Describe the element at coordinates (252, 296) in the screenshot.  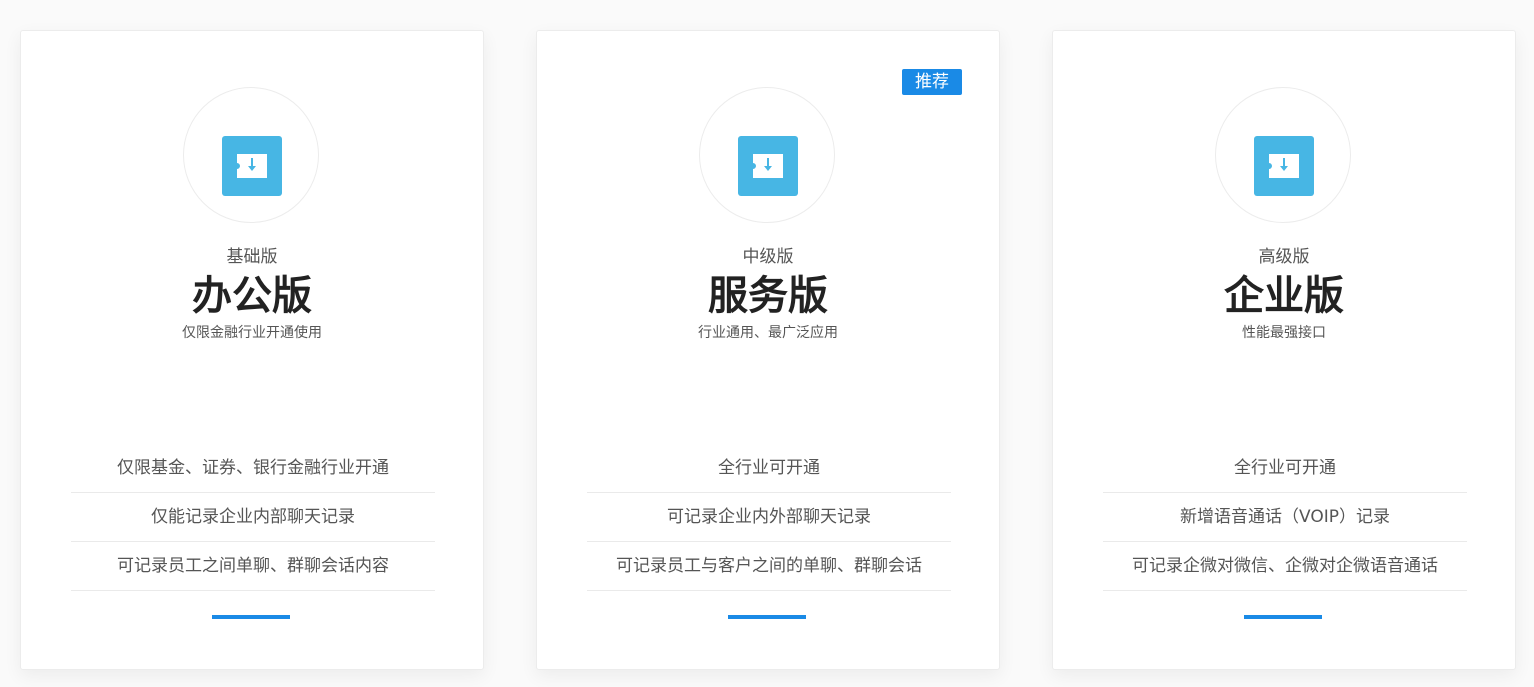
I see `plan-name: 办公版` at that location.